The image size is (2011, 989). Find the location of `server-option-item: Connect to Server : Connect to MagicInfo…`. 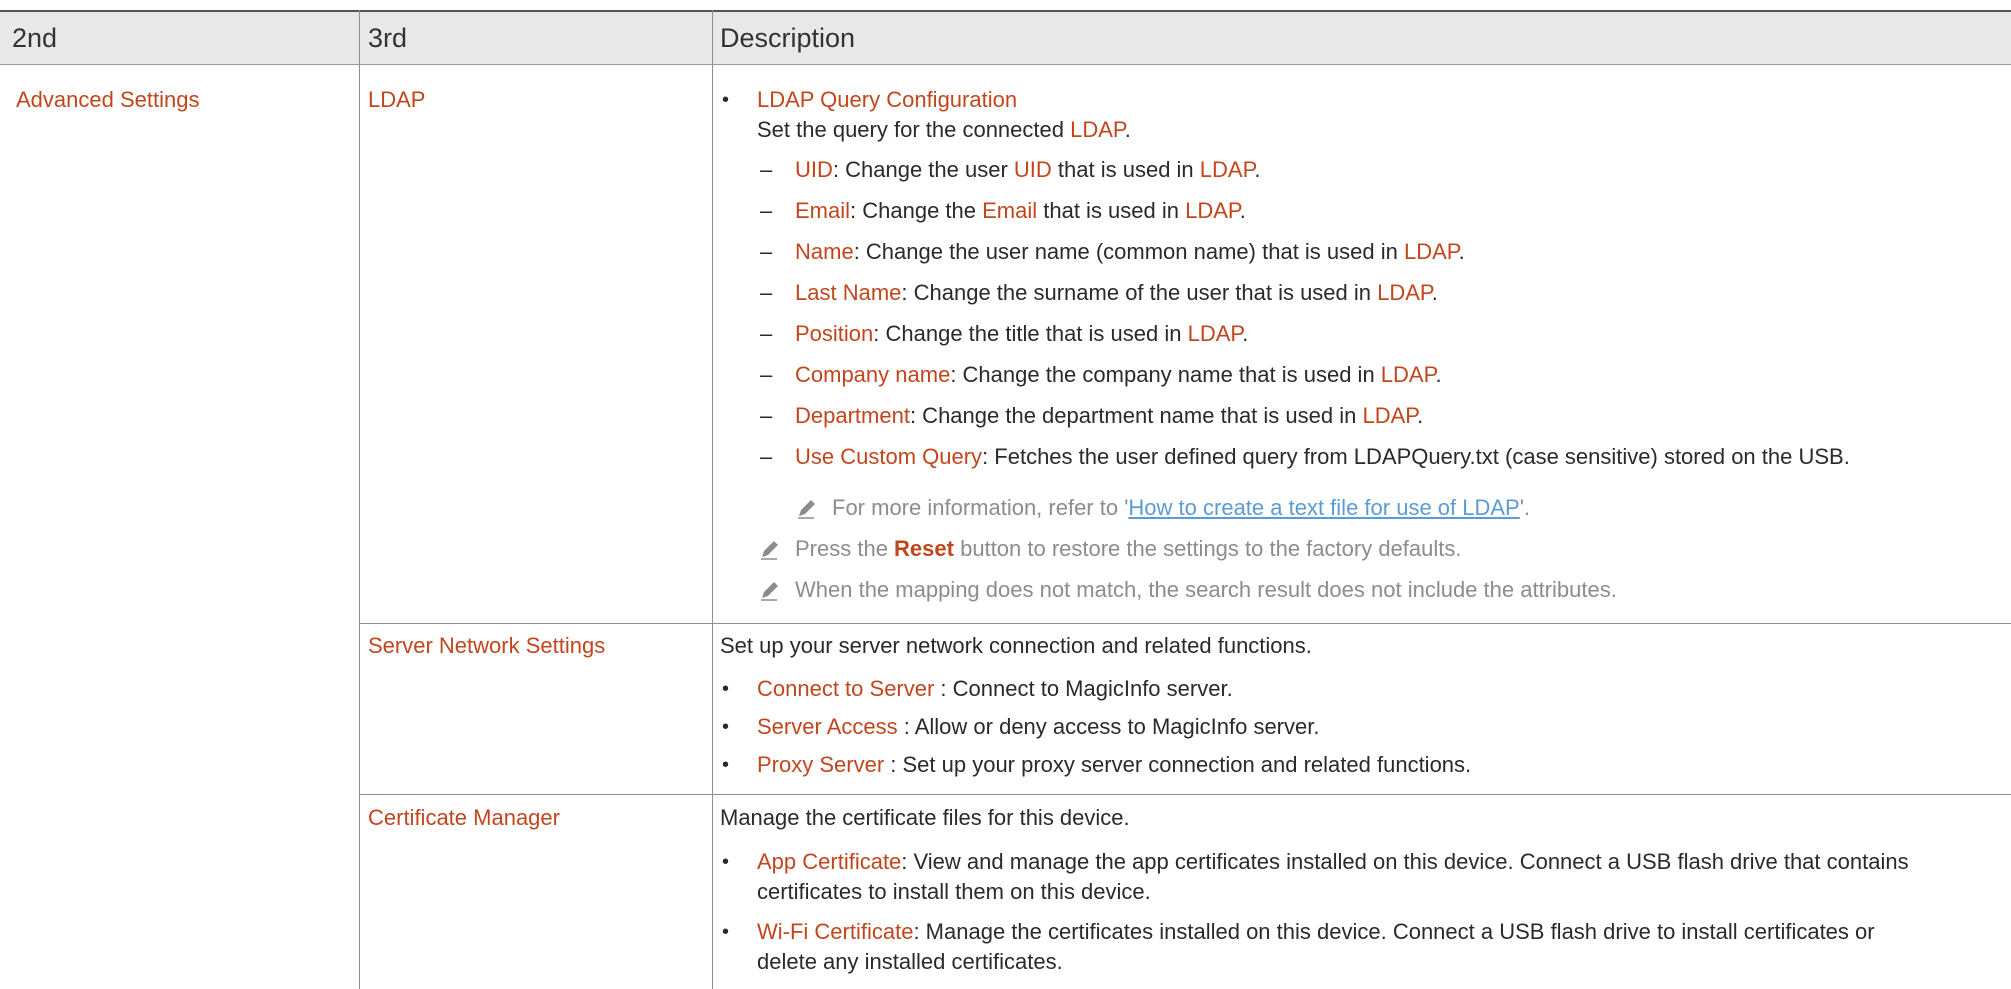

server-option-item: Connect to Server : Connect to MagicInfo… is located at coordinates (995, 689).